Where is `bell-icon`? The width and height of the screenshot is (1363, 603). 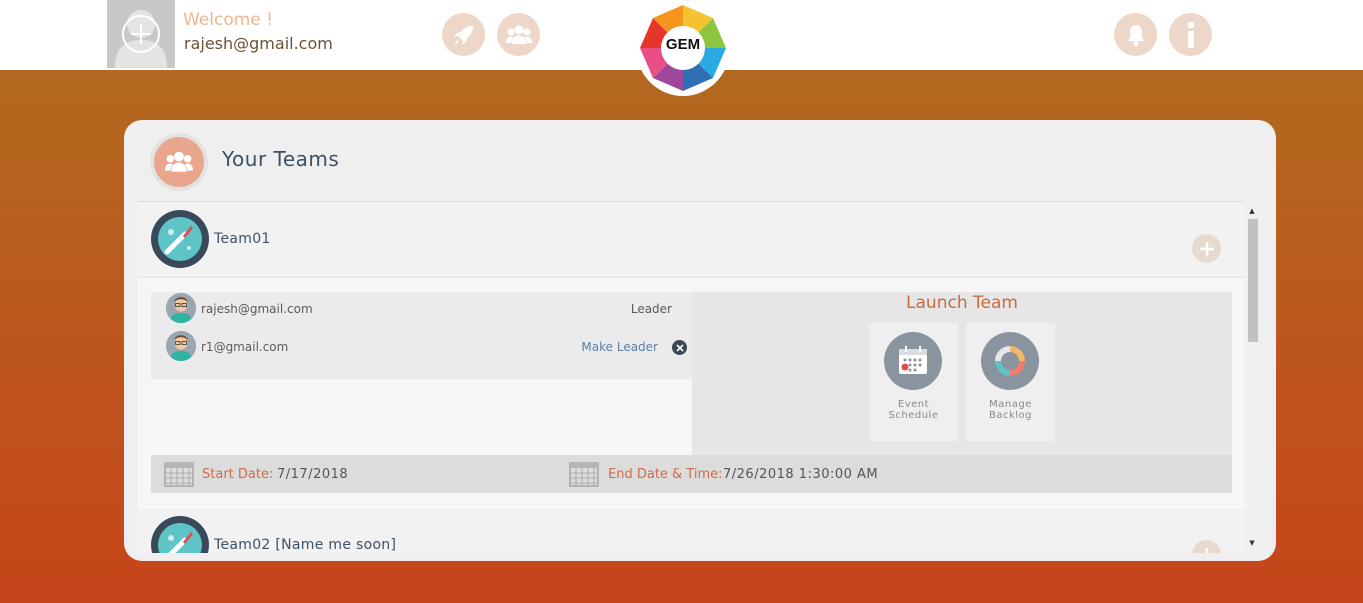
bell-icon is located at coordinates (1135, 35).